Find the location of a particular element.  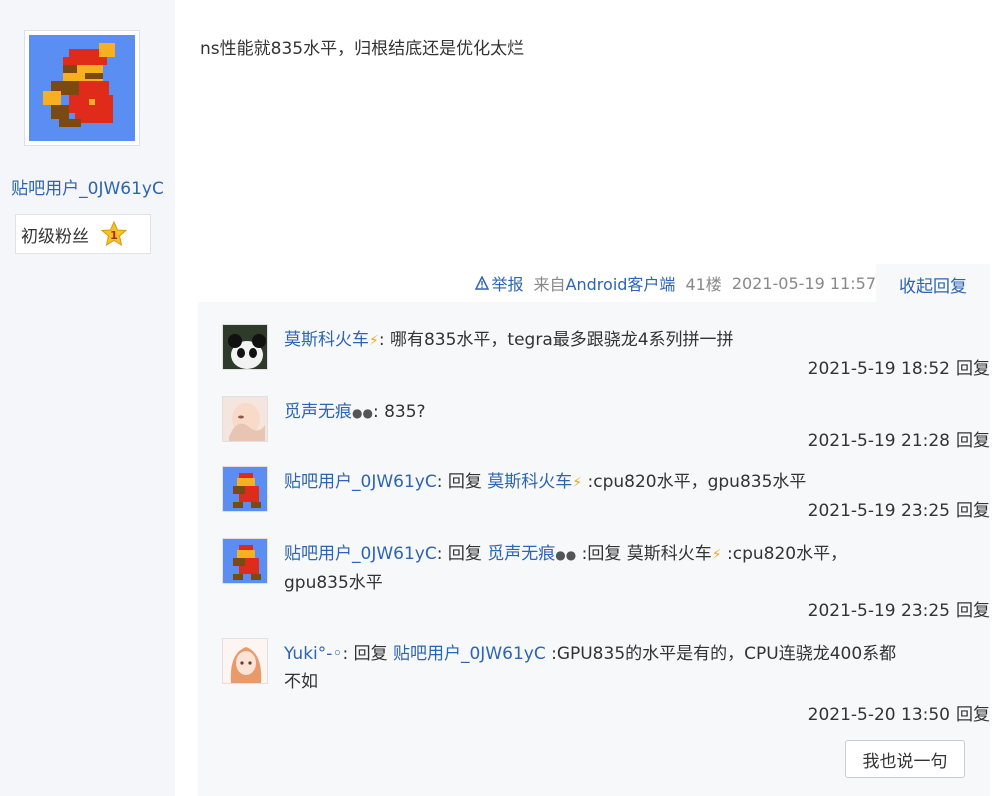

comment-meta: 2021-5-19 21:28 回复 is located at coordinates (899, 438).